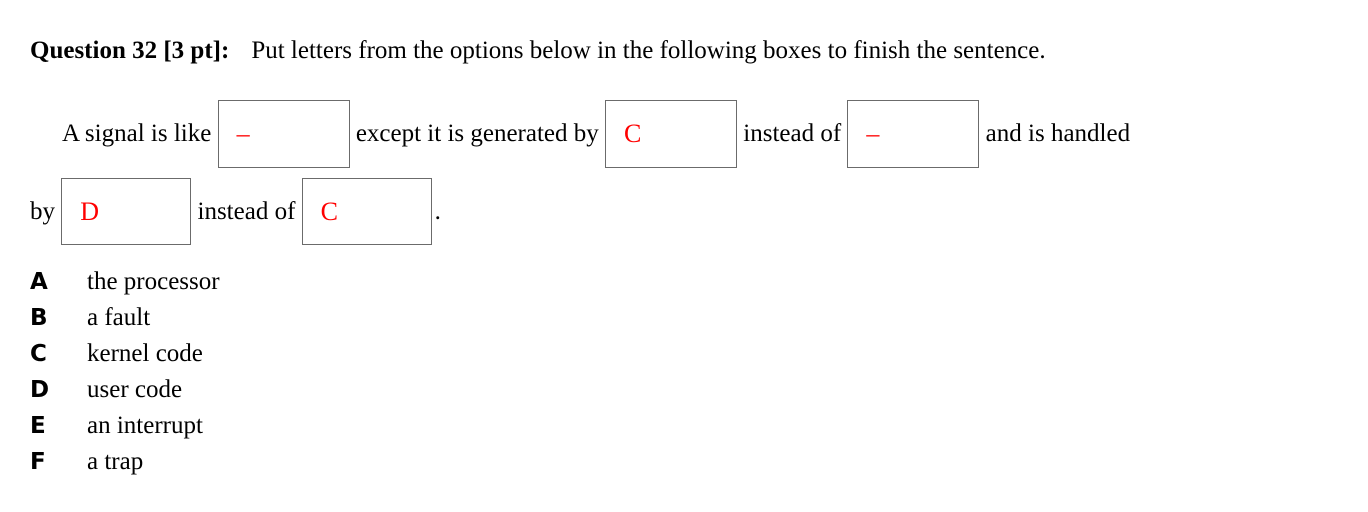  What do you see at coordinates (38, 426) in the screenshot?
I see `option-key-e: E` at bounding box center [38, 426].